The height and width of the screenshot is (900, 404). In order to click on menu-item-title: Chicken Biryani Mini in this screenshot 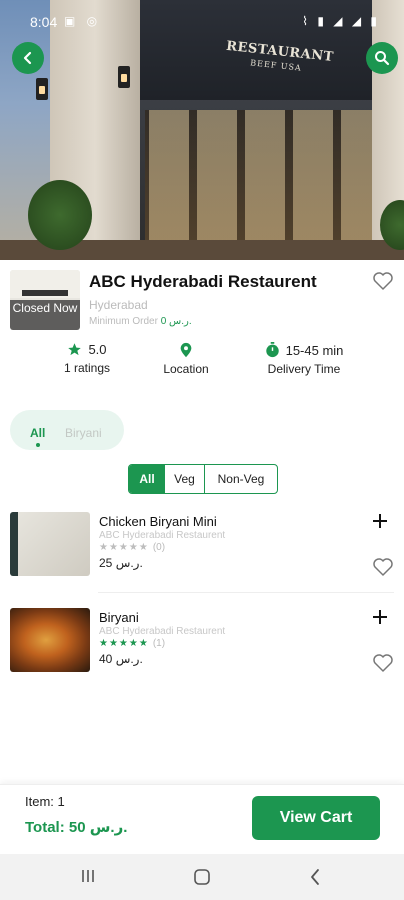, I will do `click(158, 521)`.